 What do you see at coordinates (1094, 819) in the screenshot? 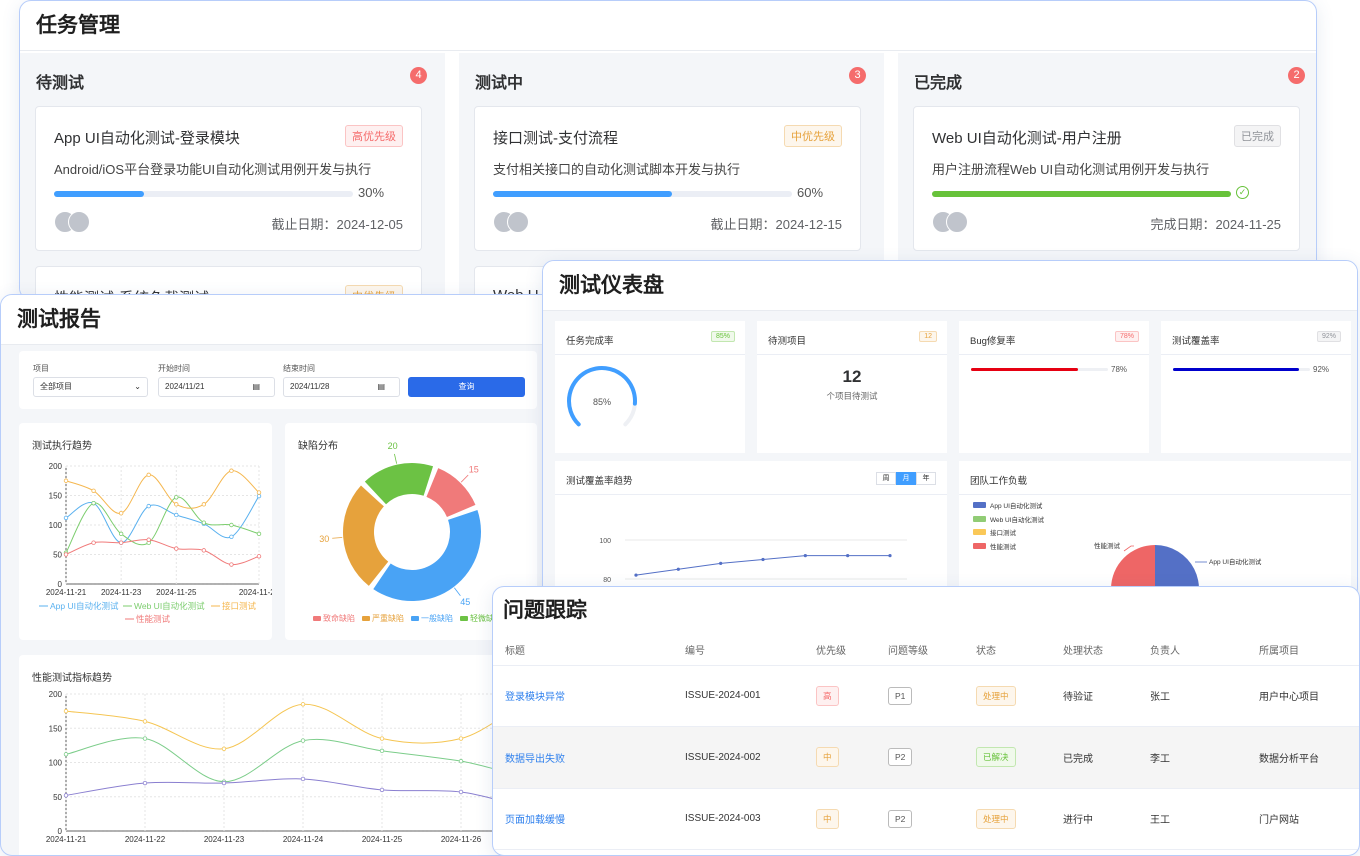
I see `handle-status: 进行中` at bounding box center [1094, 819].